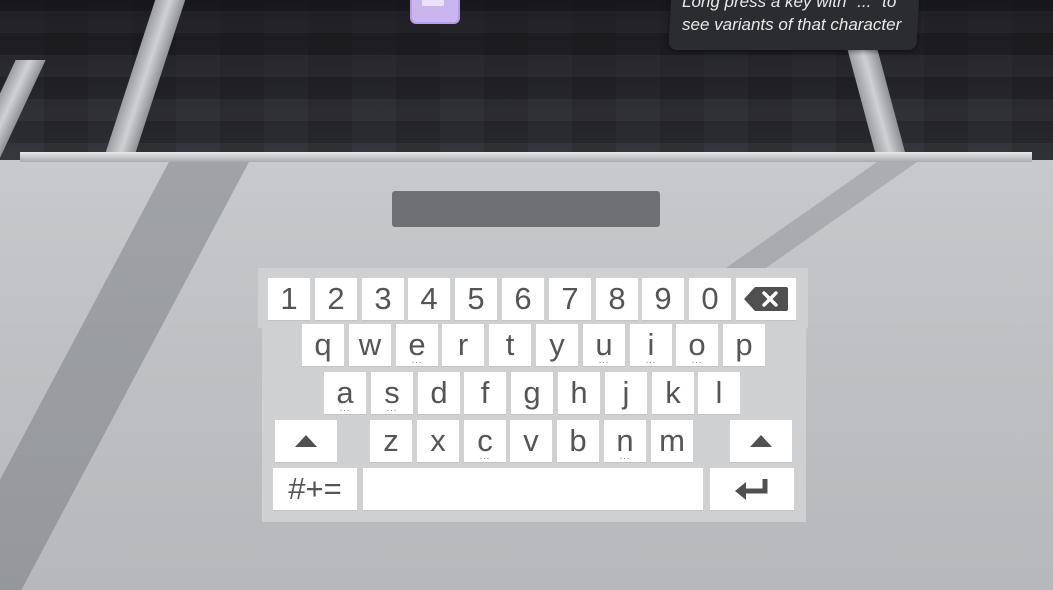 The height and width of the screenshot is (590, 1053). Describe the element at coordinates (526, 157) in the screenshot. I see `table-edge` at that location.